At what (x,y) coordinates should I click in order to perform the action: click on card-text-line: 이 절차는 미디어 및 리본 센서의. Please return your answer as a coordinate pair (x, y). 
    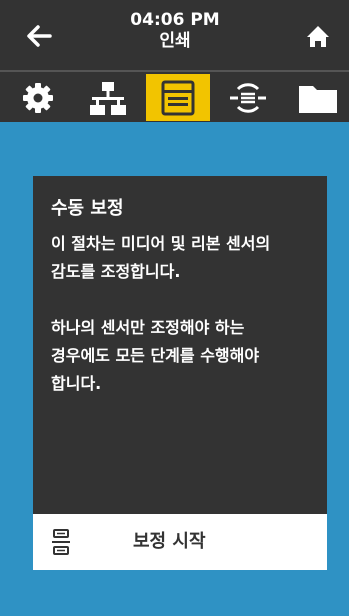
    Looking at the image, I should click on (161, 243).